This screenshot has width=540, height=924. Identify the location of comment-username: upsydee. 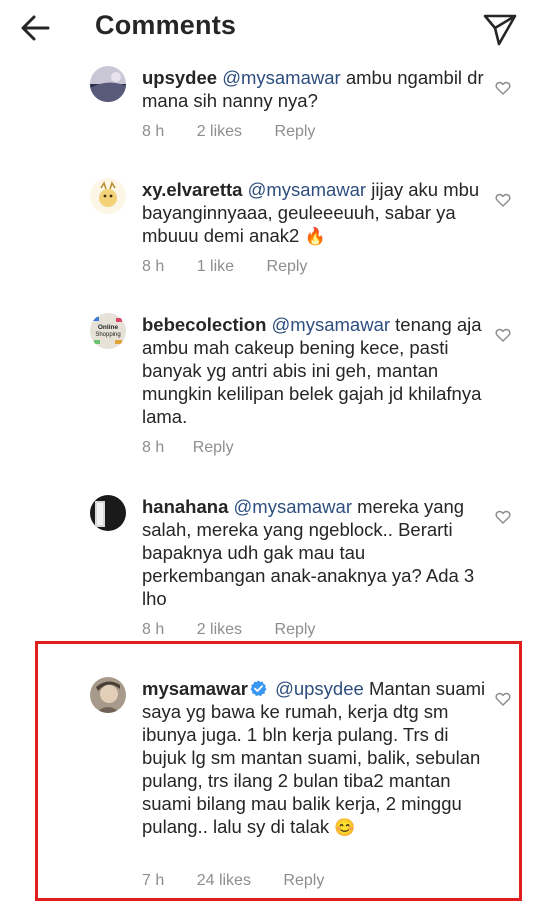
(179, 77).